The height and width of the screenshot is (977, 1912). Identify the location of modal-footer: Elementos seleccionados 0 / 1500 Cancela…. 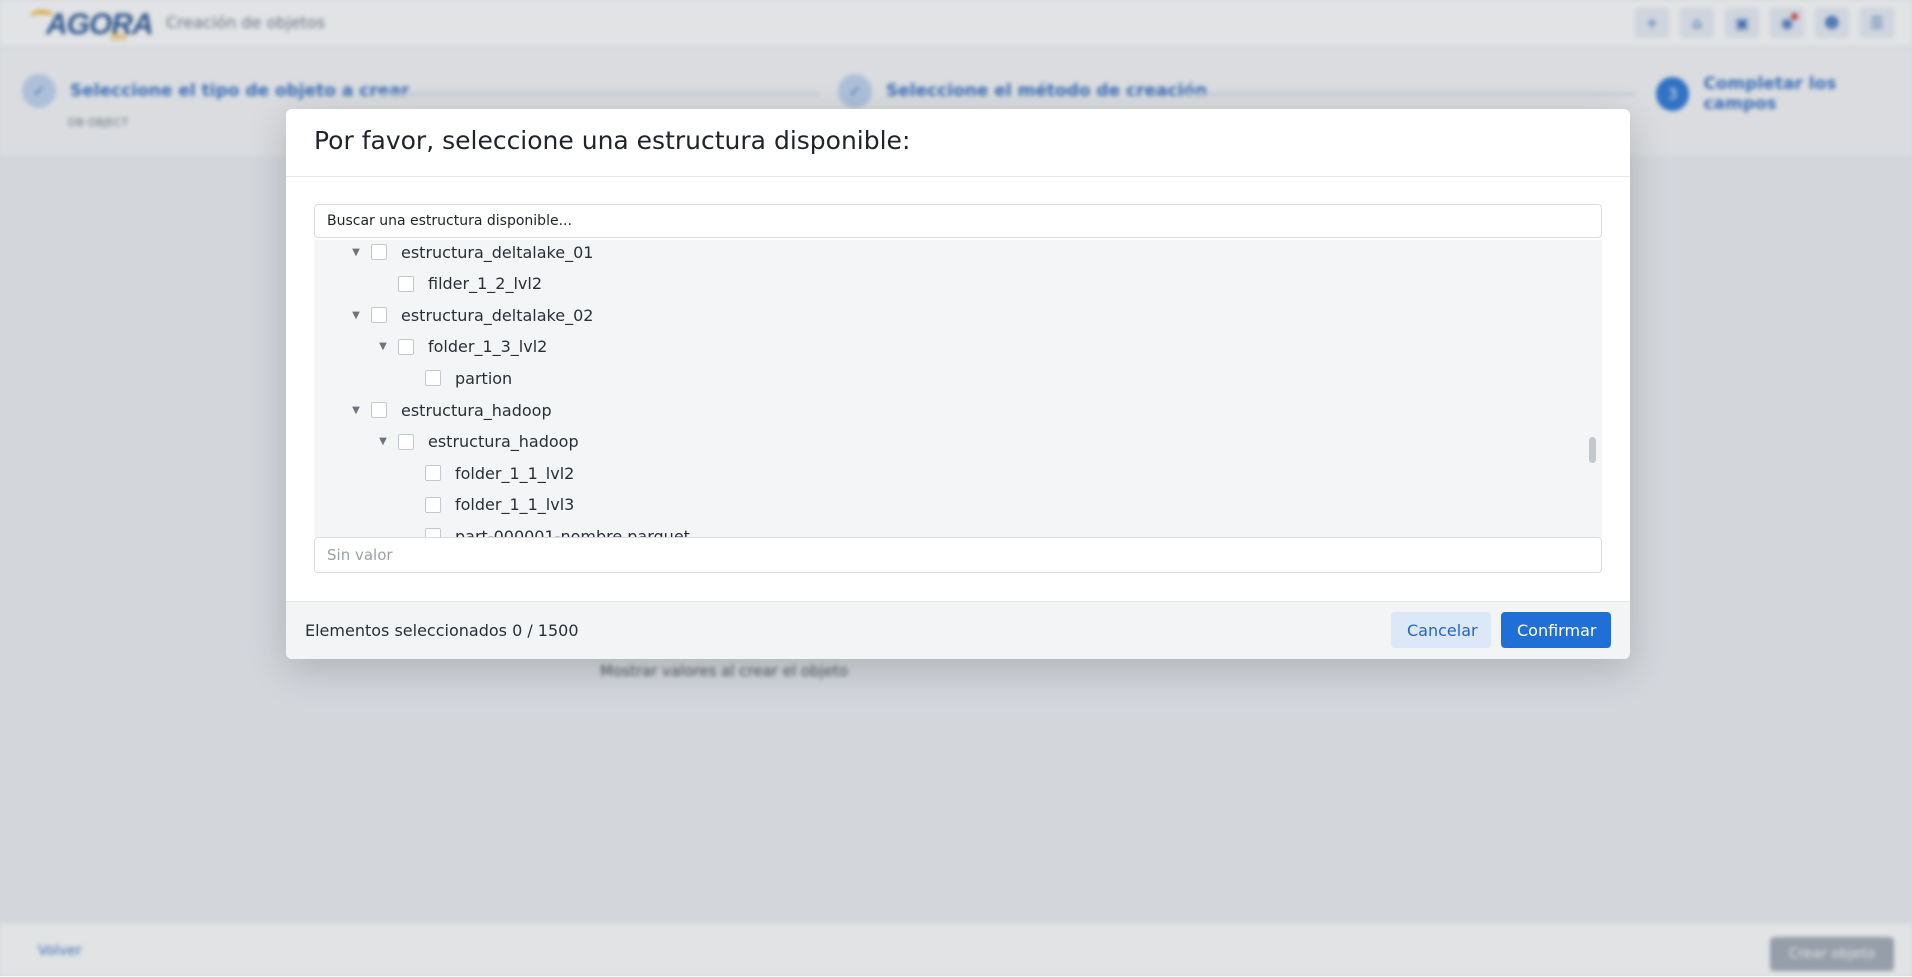
(958, 630).